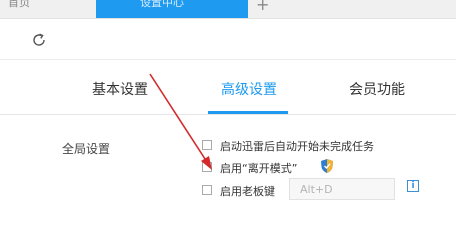  What do you see at coordinates (207, 145) in the screenshot?
I see `auto-start-checkbox` at bounding box center [207, 145].